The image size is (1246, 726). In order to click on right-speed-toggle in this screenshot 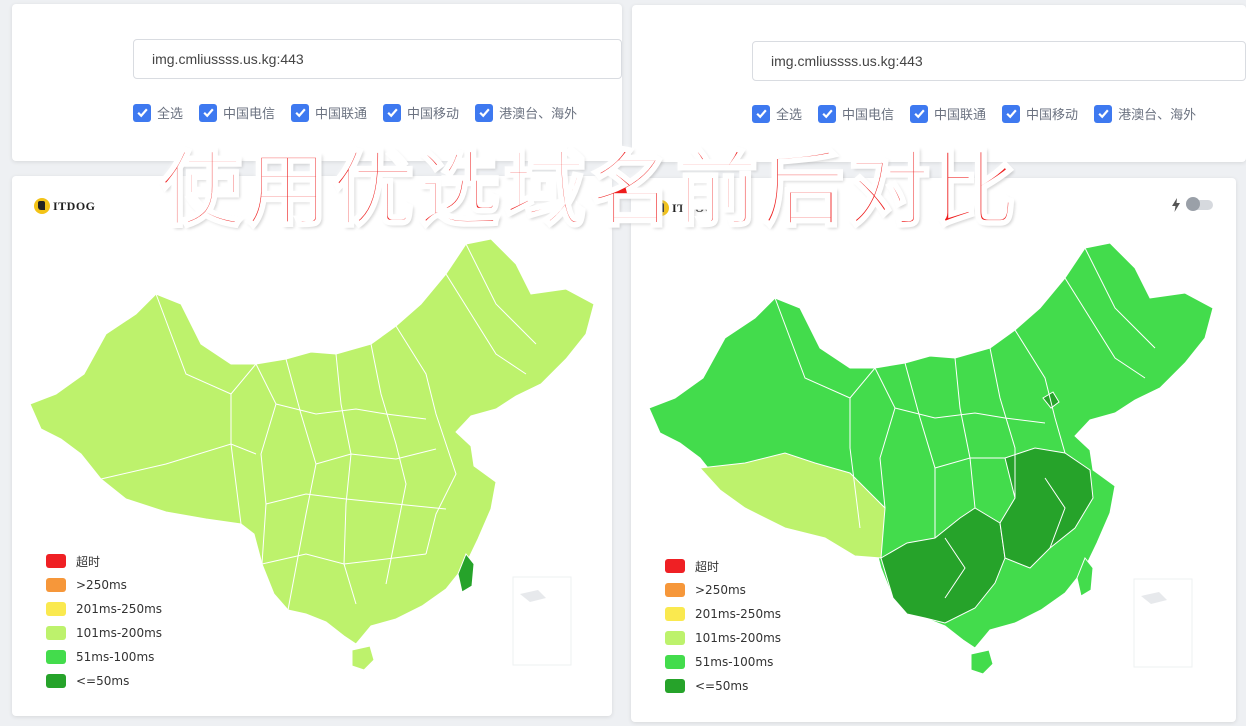, I will do `click(1192, 204)`.